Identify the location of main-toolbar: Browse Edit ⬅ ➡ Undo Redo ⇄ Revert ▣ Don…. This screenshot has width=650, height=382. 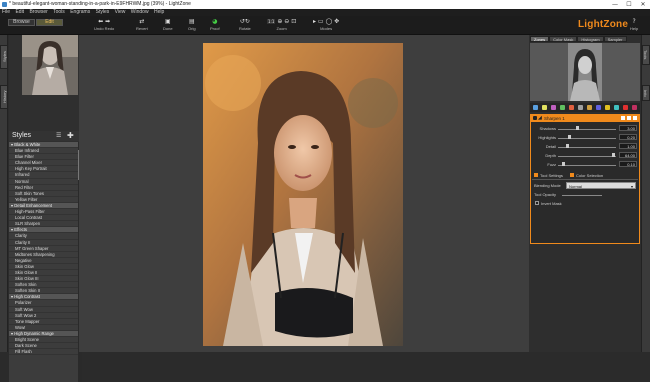
(325, 25).